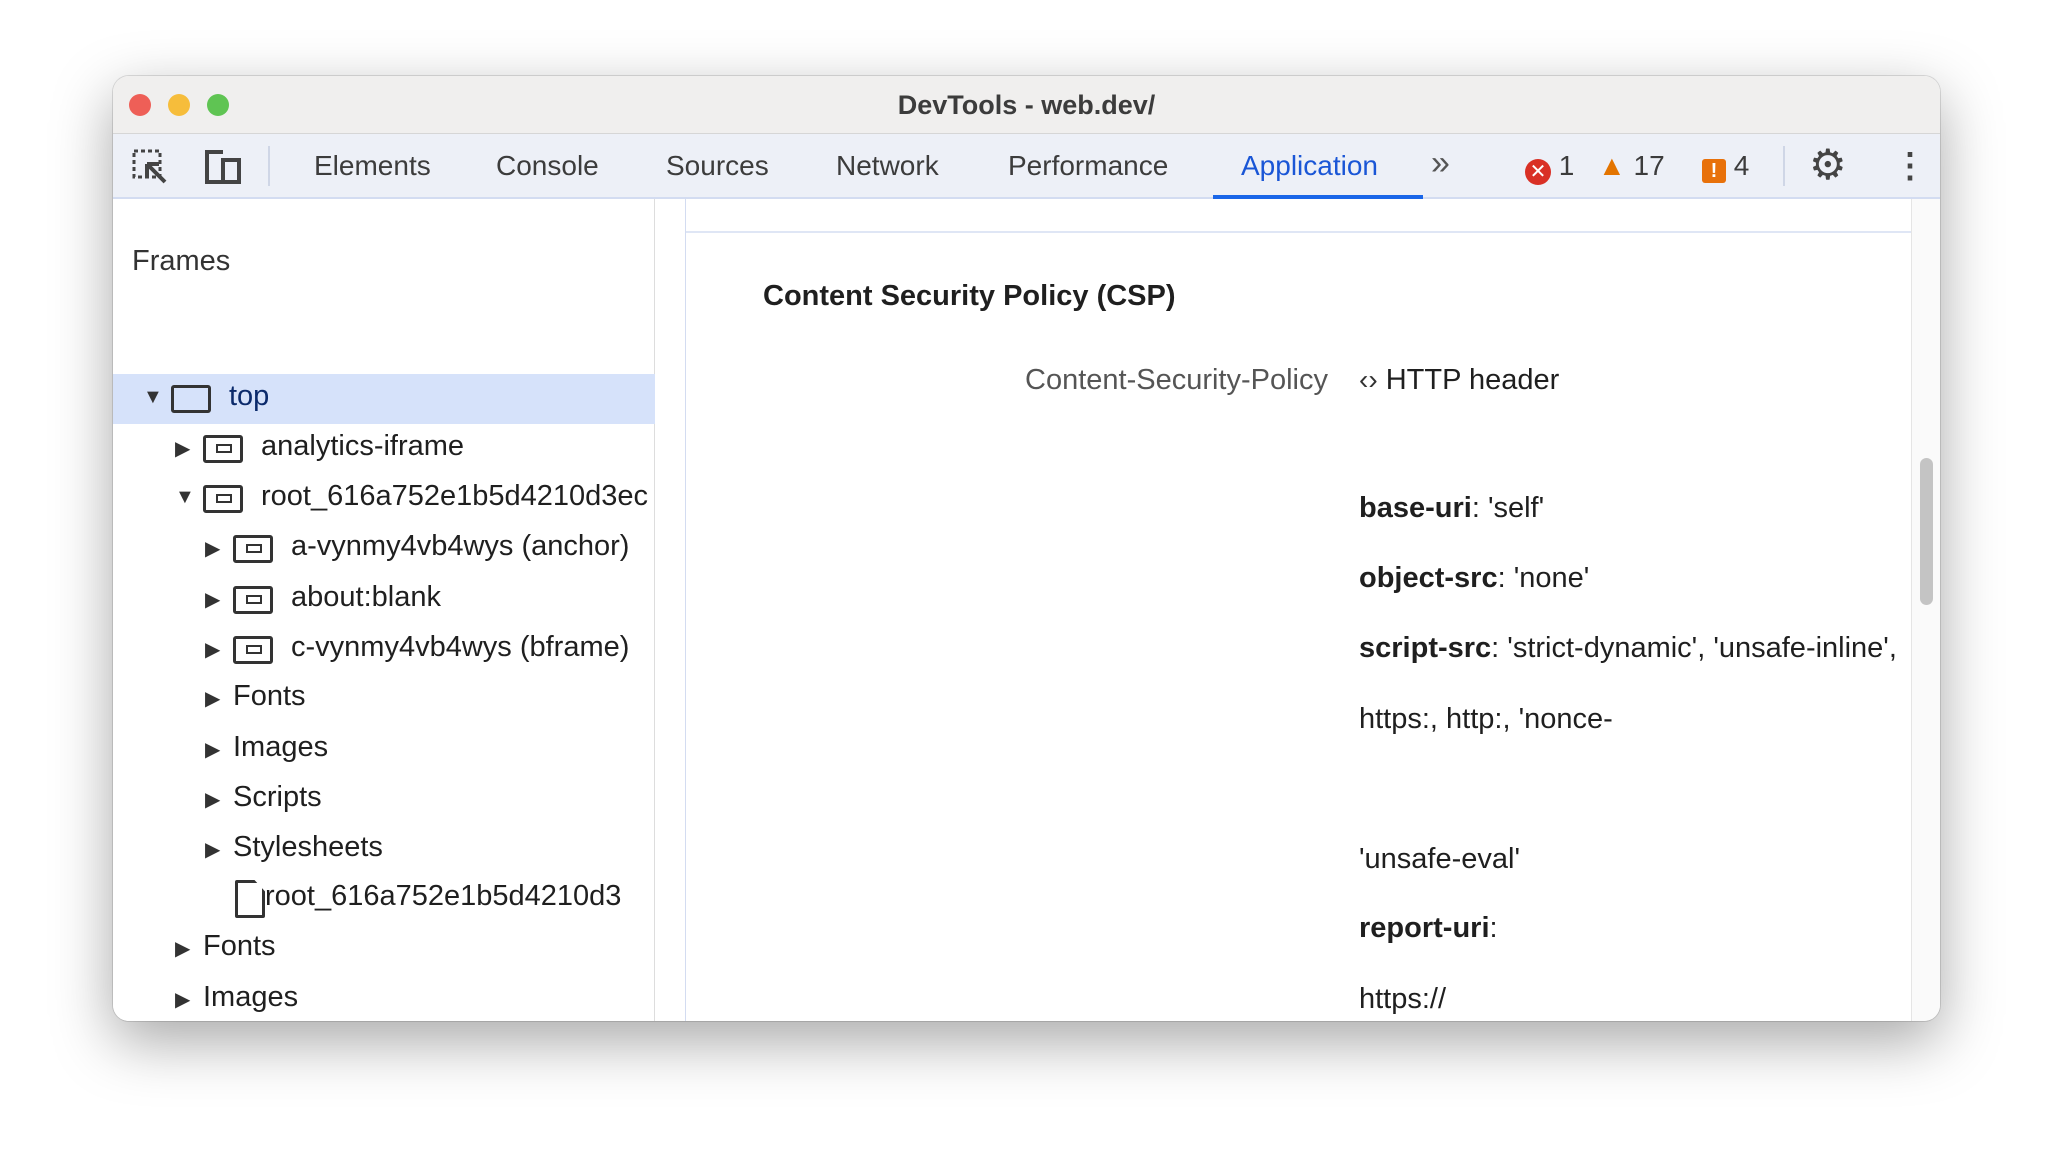 Image resolution: width=2052 pixels, height=1168 pixels. I want to click on panel-splitter, so click(670, 610).